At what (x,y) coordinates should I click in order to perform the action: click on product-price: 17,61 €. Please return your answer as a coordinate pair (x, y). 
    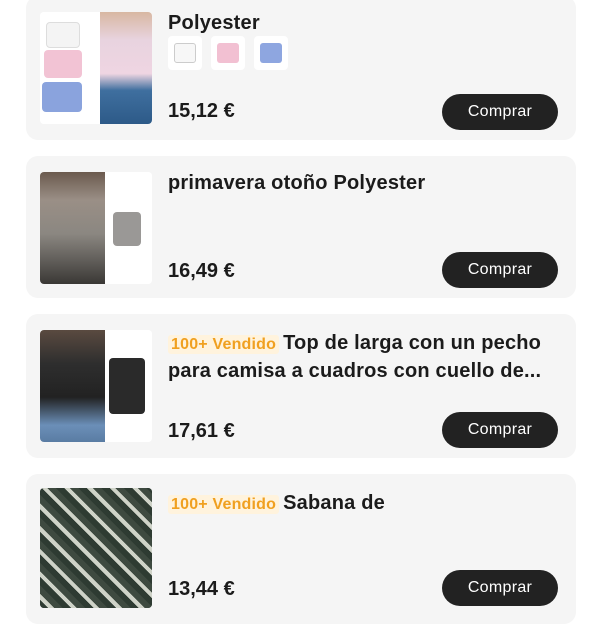
    Looking at the image, I should click on (201, 431).